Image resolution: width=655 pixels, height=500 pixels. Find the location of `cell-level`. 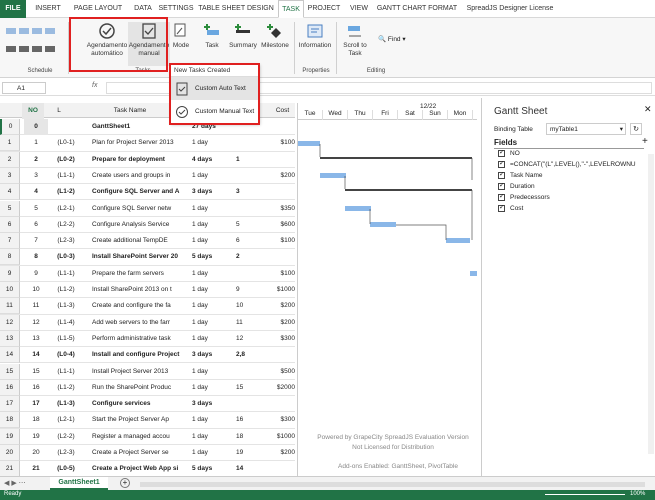

cell-level is located at coordinates (66, 127).